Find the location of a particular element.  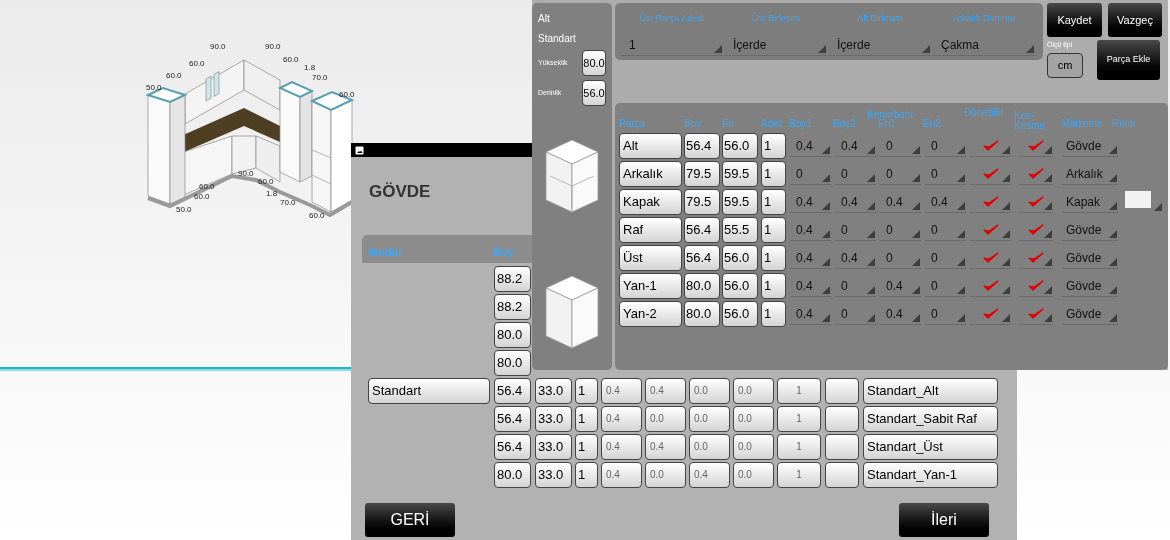

module-field: Standart is located at coordinates (429, 390).